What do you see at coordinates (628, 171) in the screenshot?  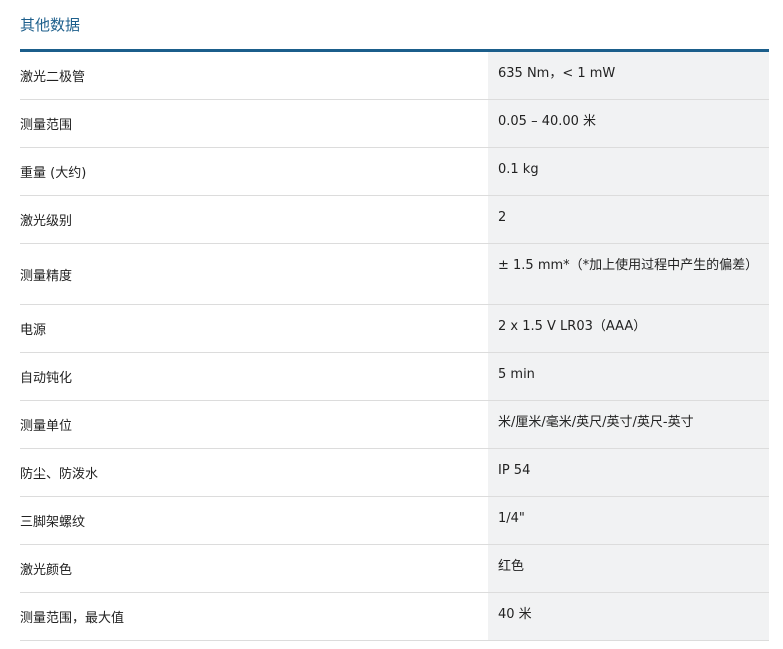 I see `spec-value: 0.1 kg` at bounding box center [628, 171].